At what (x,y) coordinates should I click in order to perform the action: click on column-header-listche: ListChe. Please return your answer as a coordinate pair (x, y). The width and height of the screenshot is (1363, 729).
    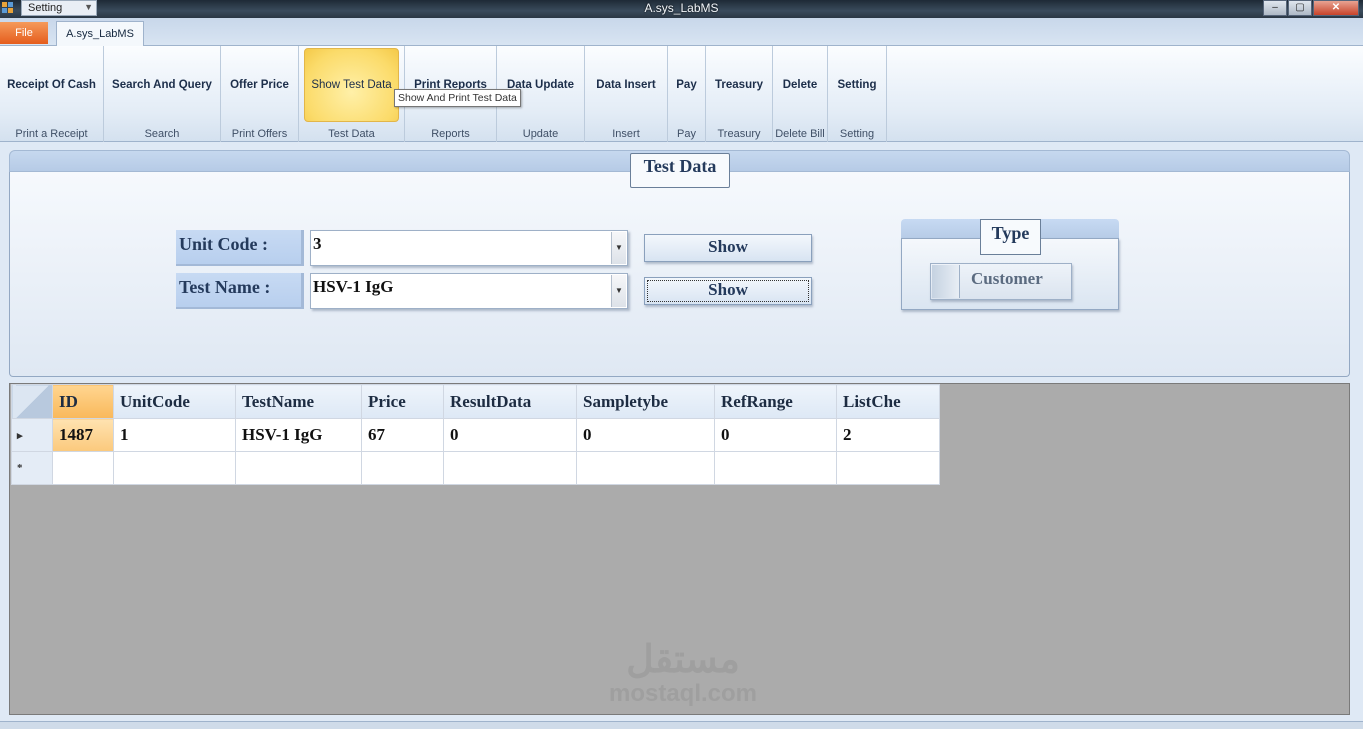
    Looking at the image, I should click on (888, 401).